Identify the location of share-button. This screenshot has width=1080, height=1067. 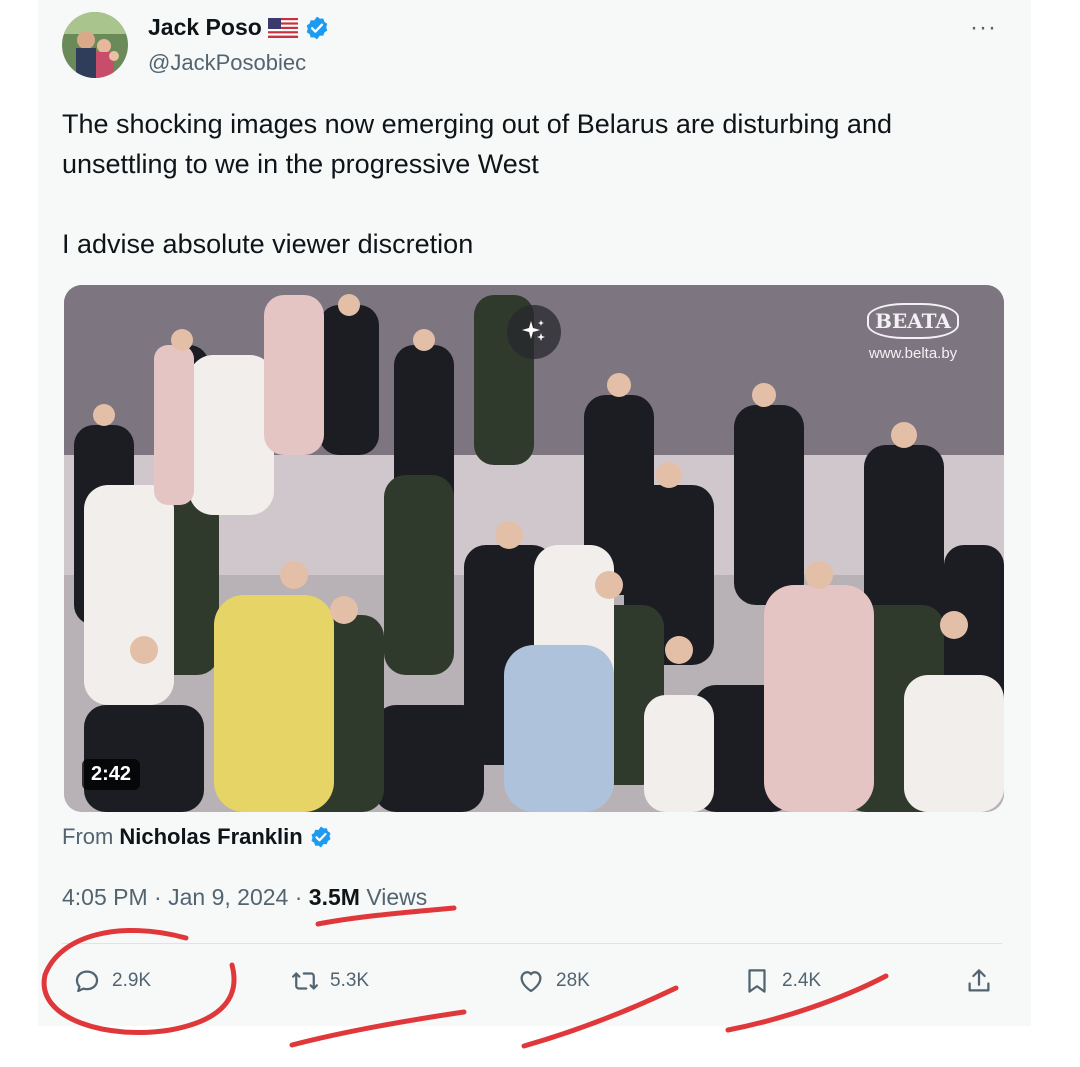
(979, 981).